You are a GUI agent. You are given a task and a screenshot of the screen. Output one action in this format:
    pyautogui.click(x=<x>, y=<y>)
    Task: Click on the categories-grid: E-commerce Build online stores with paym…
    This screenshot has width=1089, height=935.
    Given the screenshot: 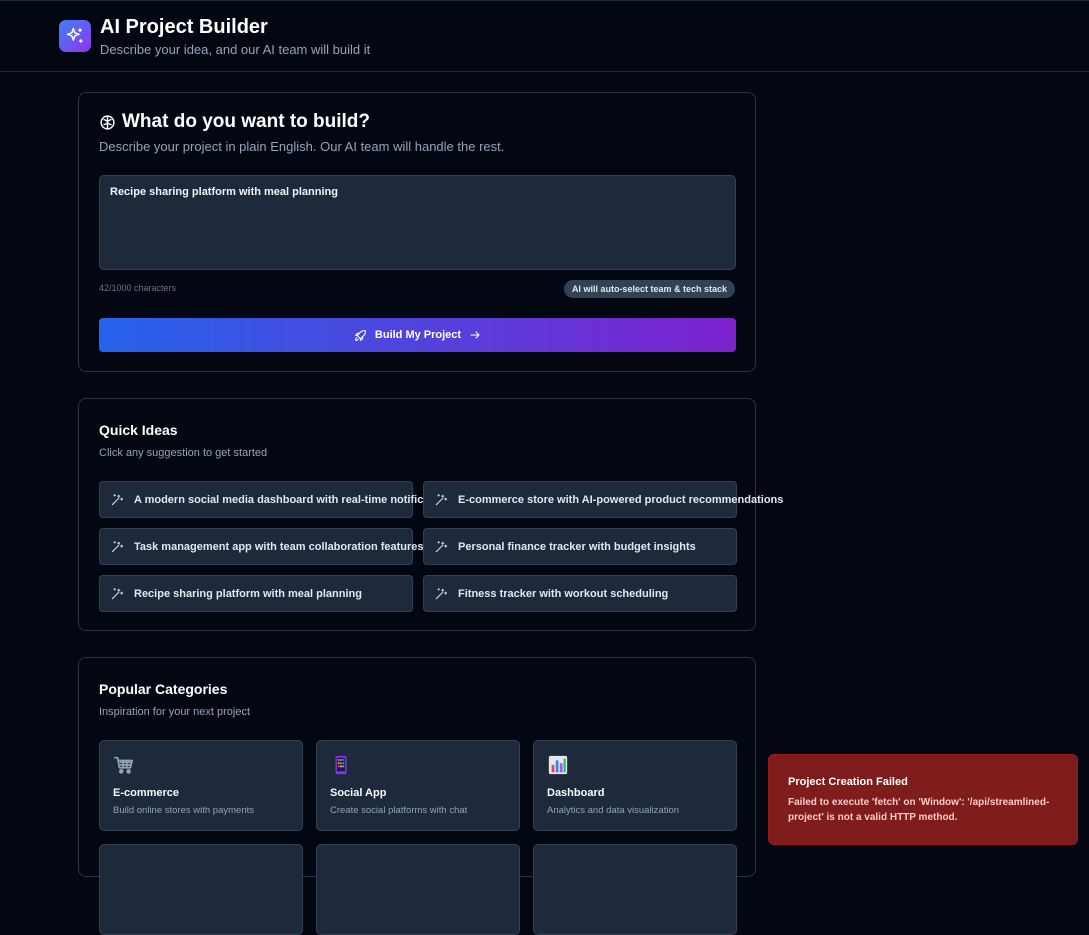 What is the action you would take?
    pyautogui.click(x=418, y=837)
    